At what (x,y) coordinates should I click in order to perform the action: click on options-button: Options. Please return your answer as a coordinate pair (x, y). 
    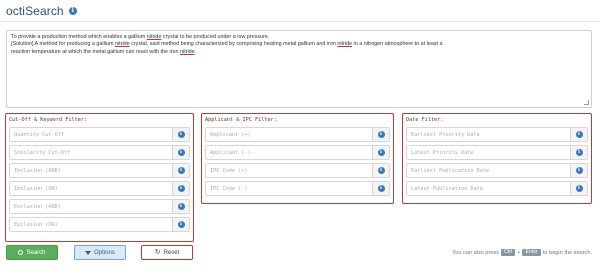
    Looking at the image, I should click on (100, 252).